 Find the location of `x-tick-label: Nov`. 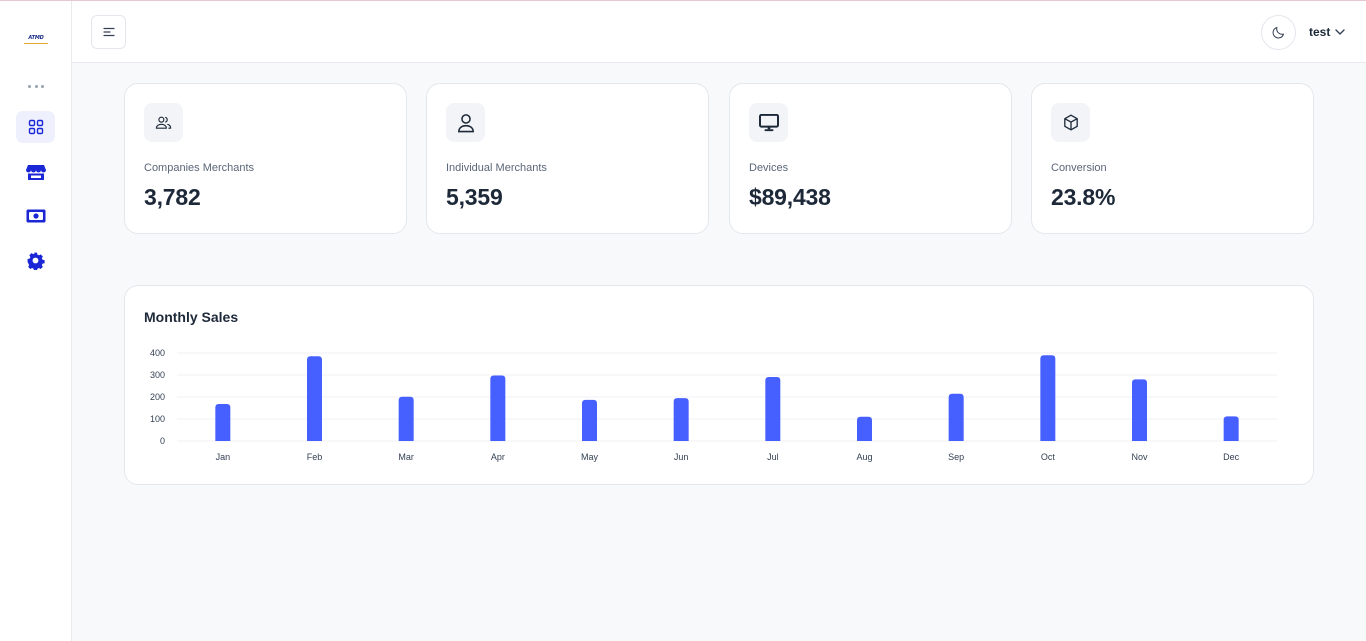

x-tick-label: Nov is located at coordinates (1139, 457).